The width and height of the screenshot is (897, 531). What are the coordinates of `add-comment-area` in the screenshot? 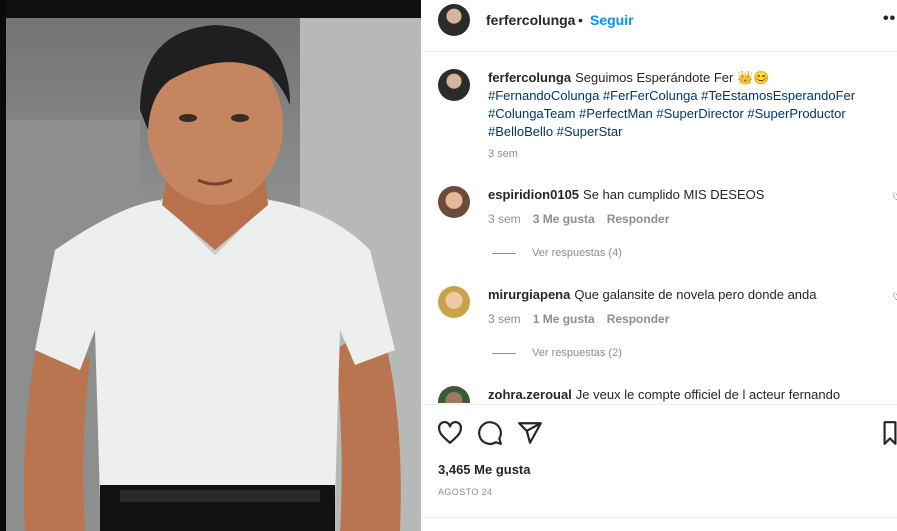 It's located at (659, 524).